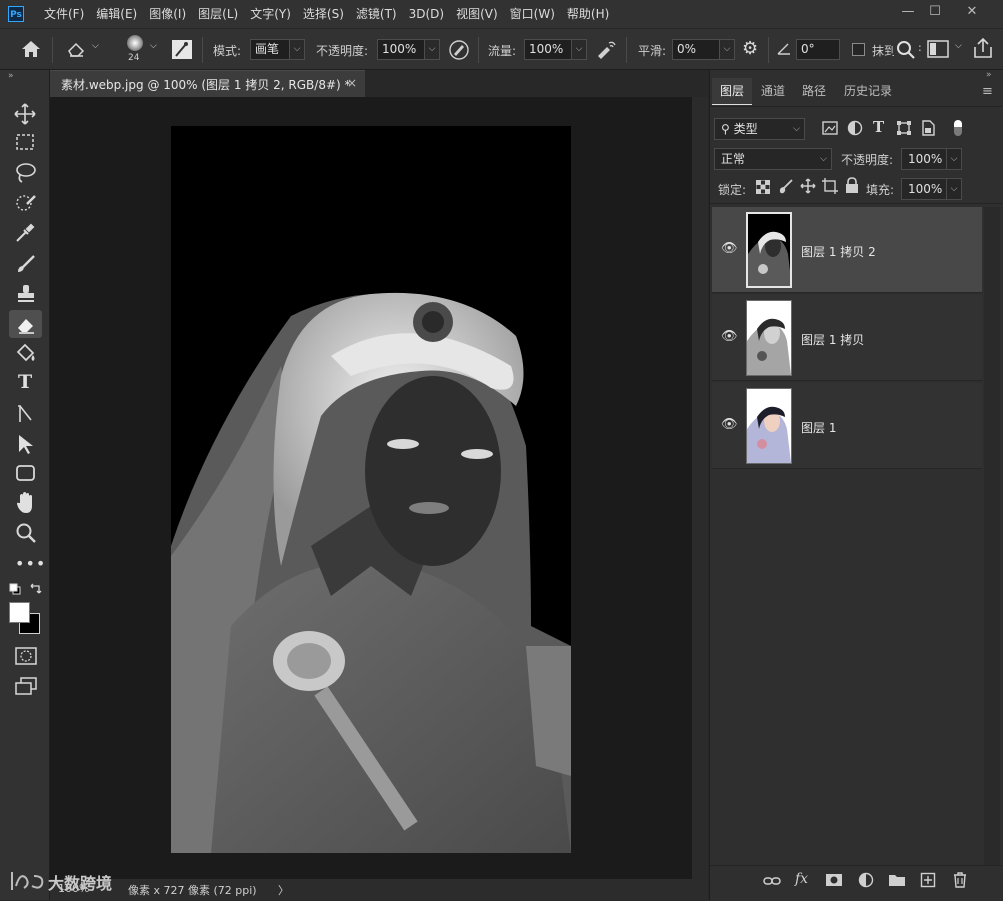  I want to click on new-group-icon, so click(897, 880).